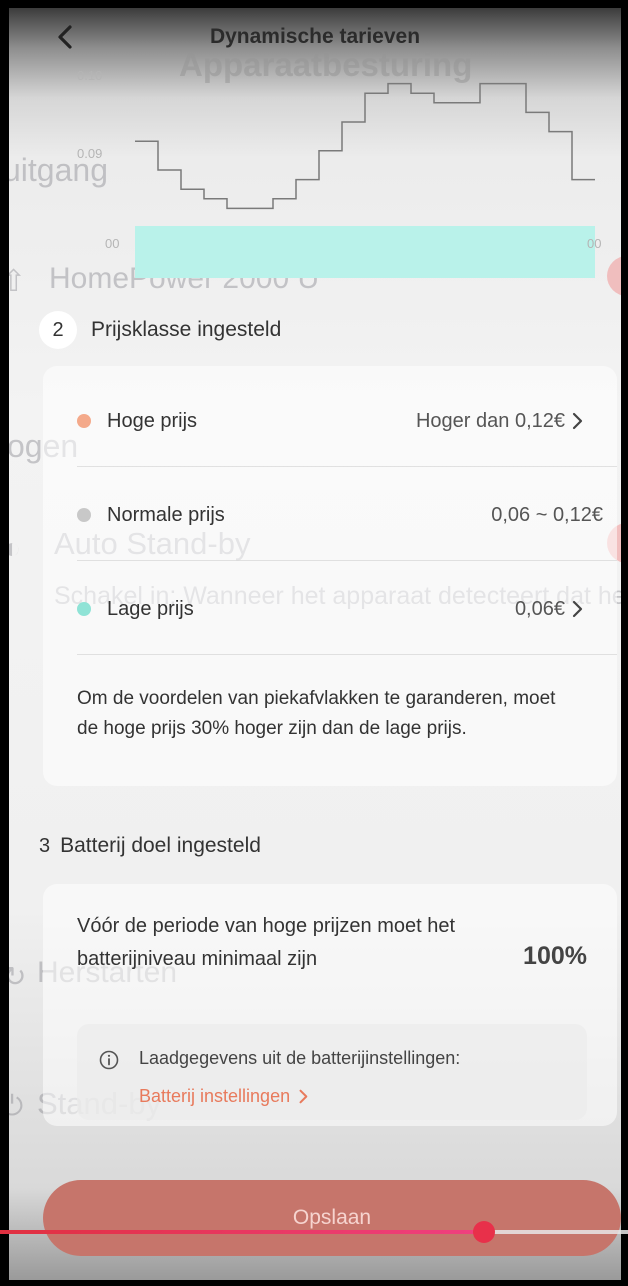 The image size is (628, 1286). I want to click on info-icon, so click(109, 1060).